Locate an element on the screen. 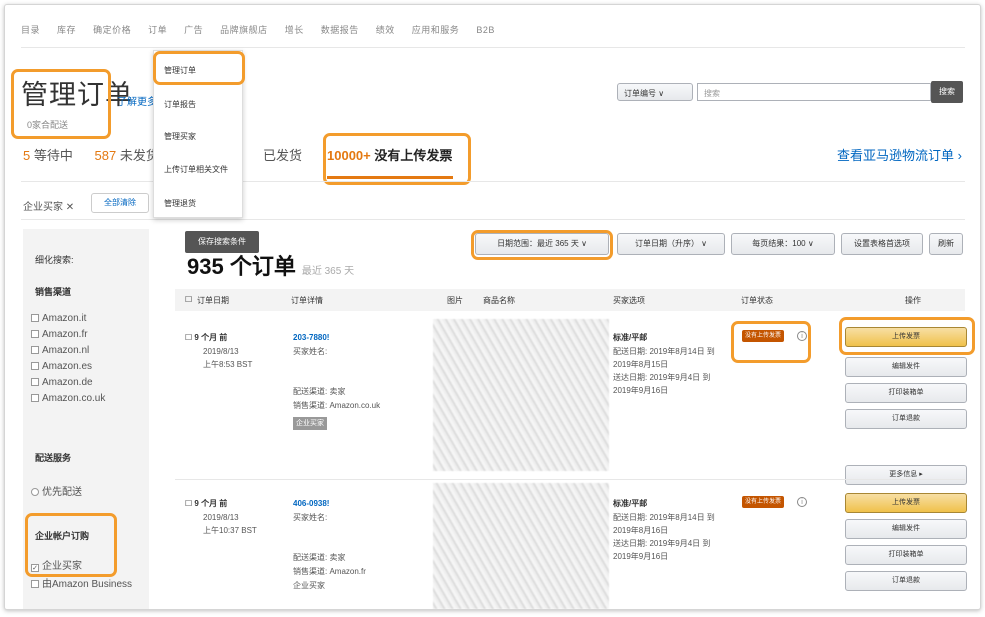 This screenshot has width=985, height=617. nav-item: 品牌旗舰店 is located at coordinates (244, 30).